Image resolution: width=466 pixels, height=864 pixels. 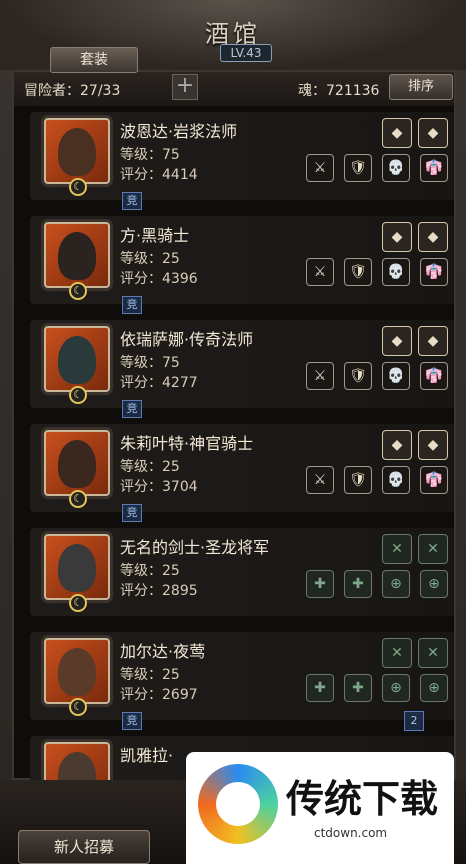 What do you see at coordinates (84, 847) in the screenshot?
I see `recruit-button: 新人招募` at bounding box center [84, 847].